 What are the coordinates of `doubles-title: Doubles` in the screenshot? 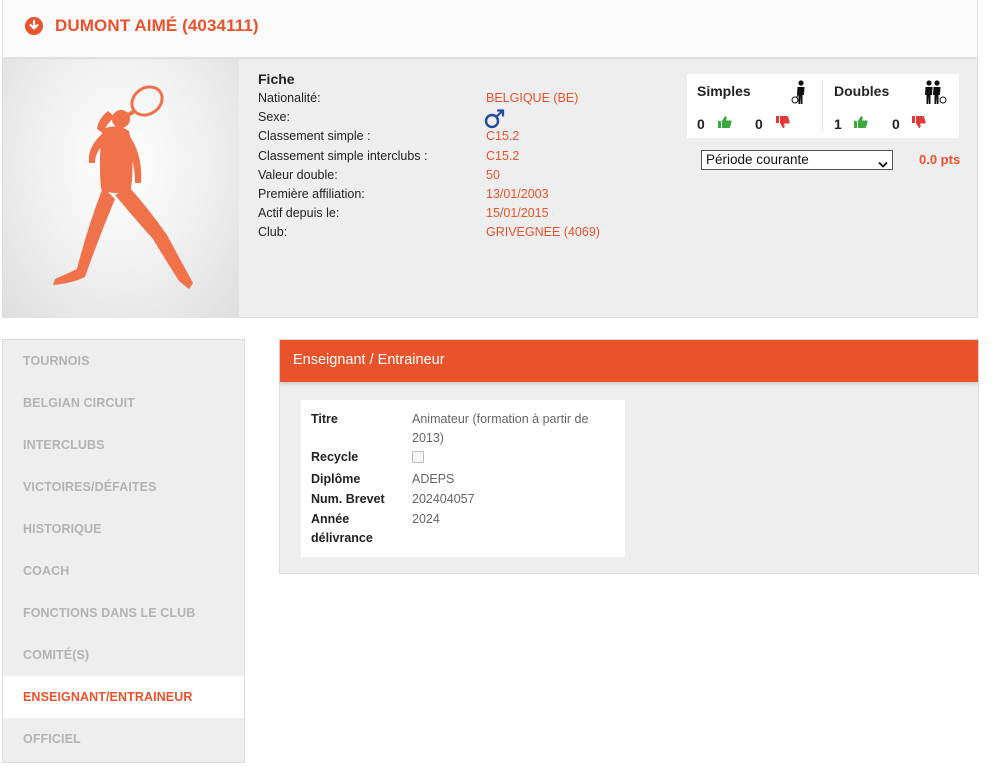 It's located at (862, 91).